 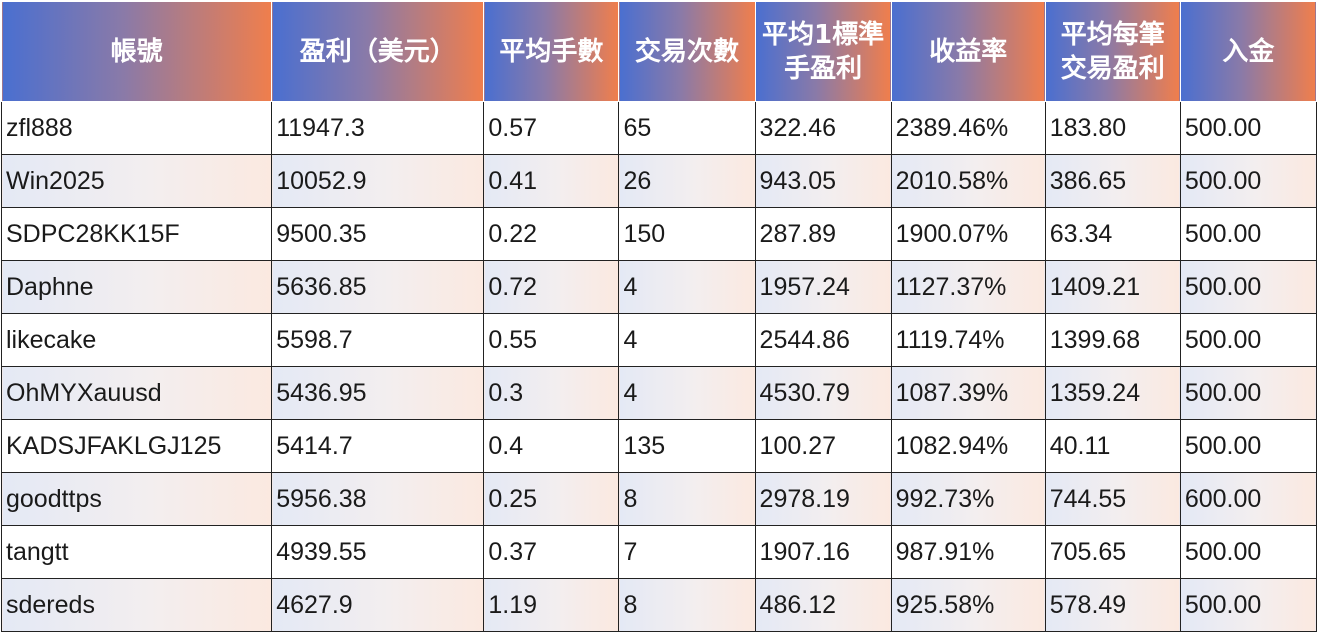 I want to click on cell-profit-per-lot: 287.89, so click(x=823, y=234).